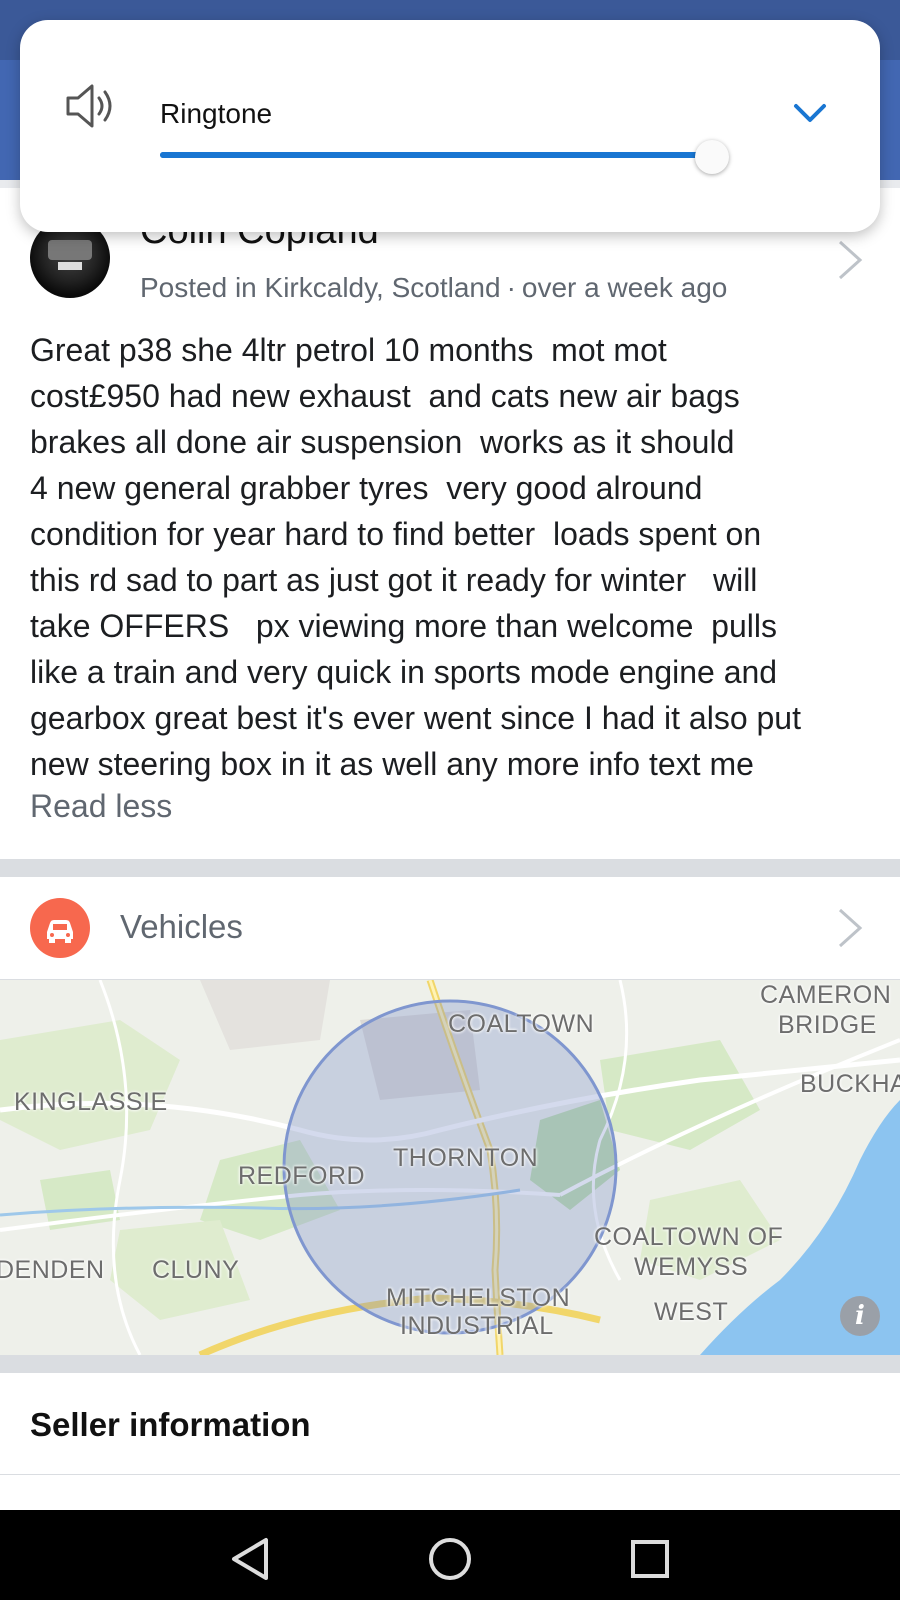  Describe the element at coordinates (450, 1559) in the screenshot. I see `home-icon` at that location.